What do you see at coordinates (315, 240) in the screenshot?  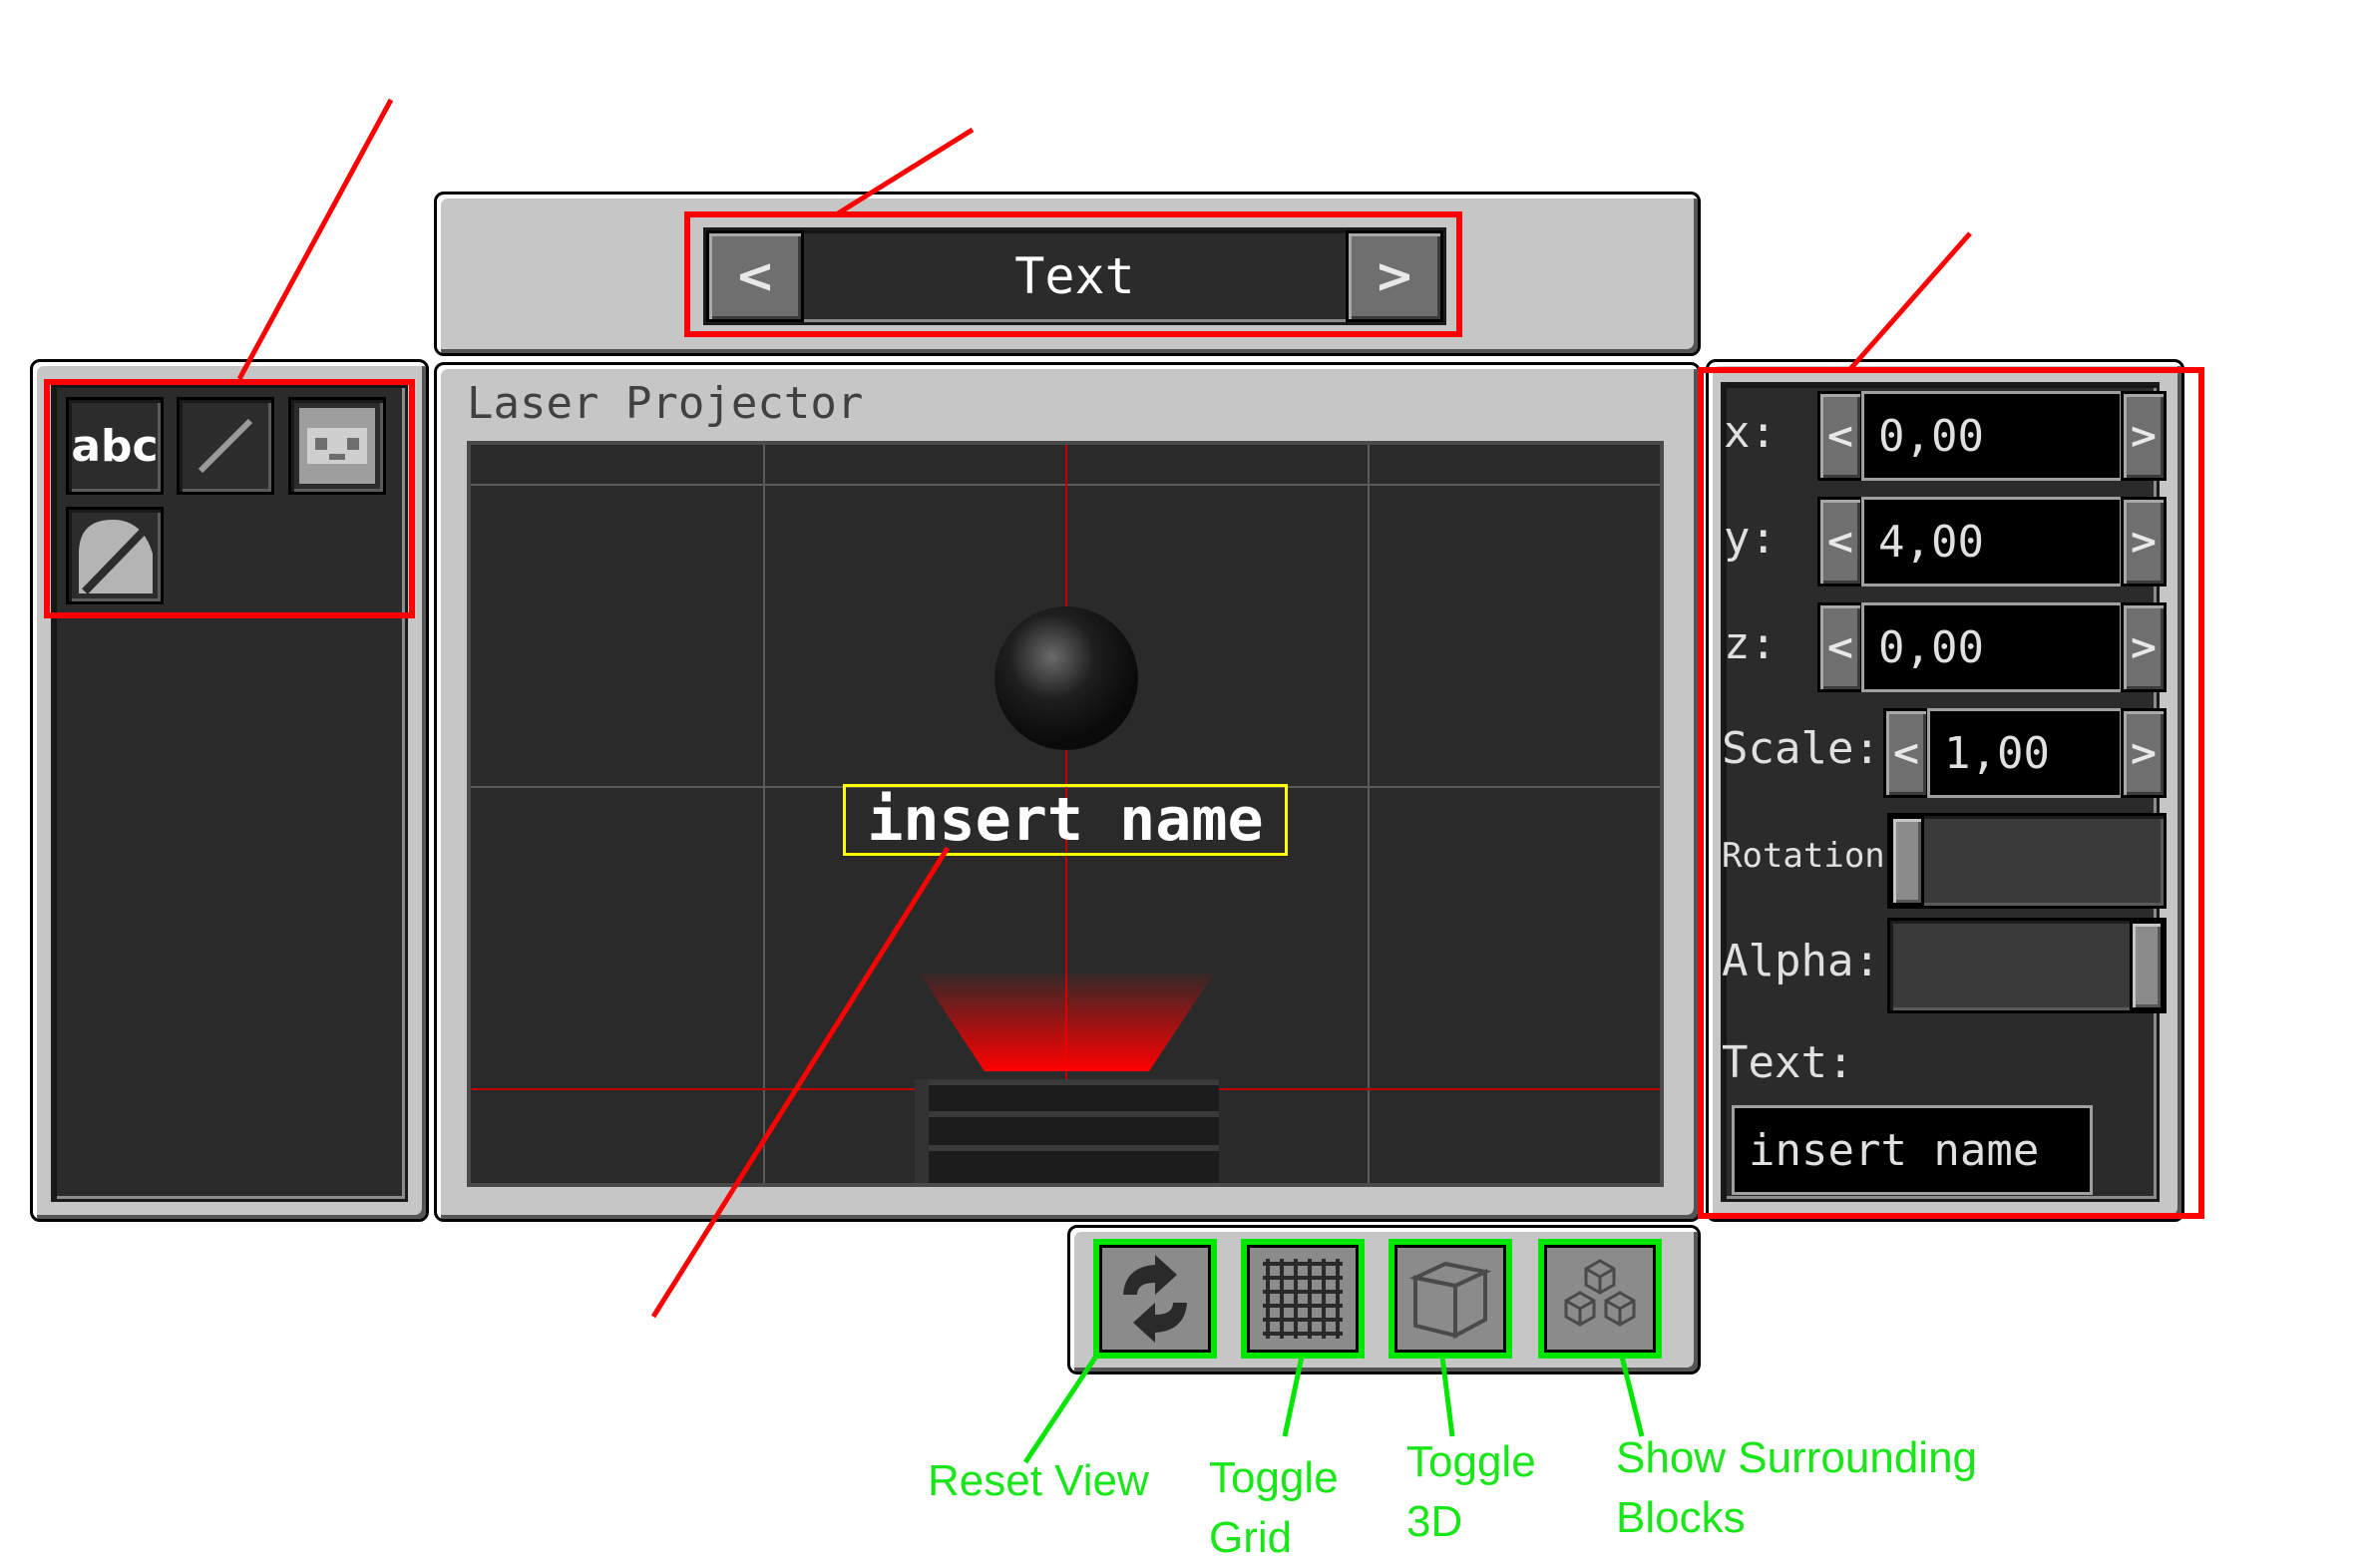 I see `palette-callout-line` at bounding box center [315, 240].